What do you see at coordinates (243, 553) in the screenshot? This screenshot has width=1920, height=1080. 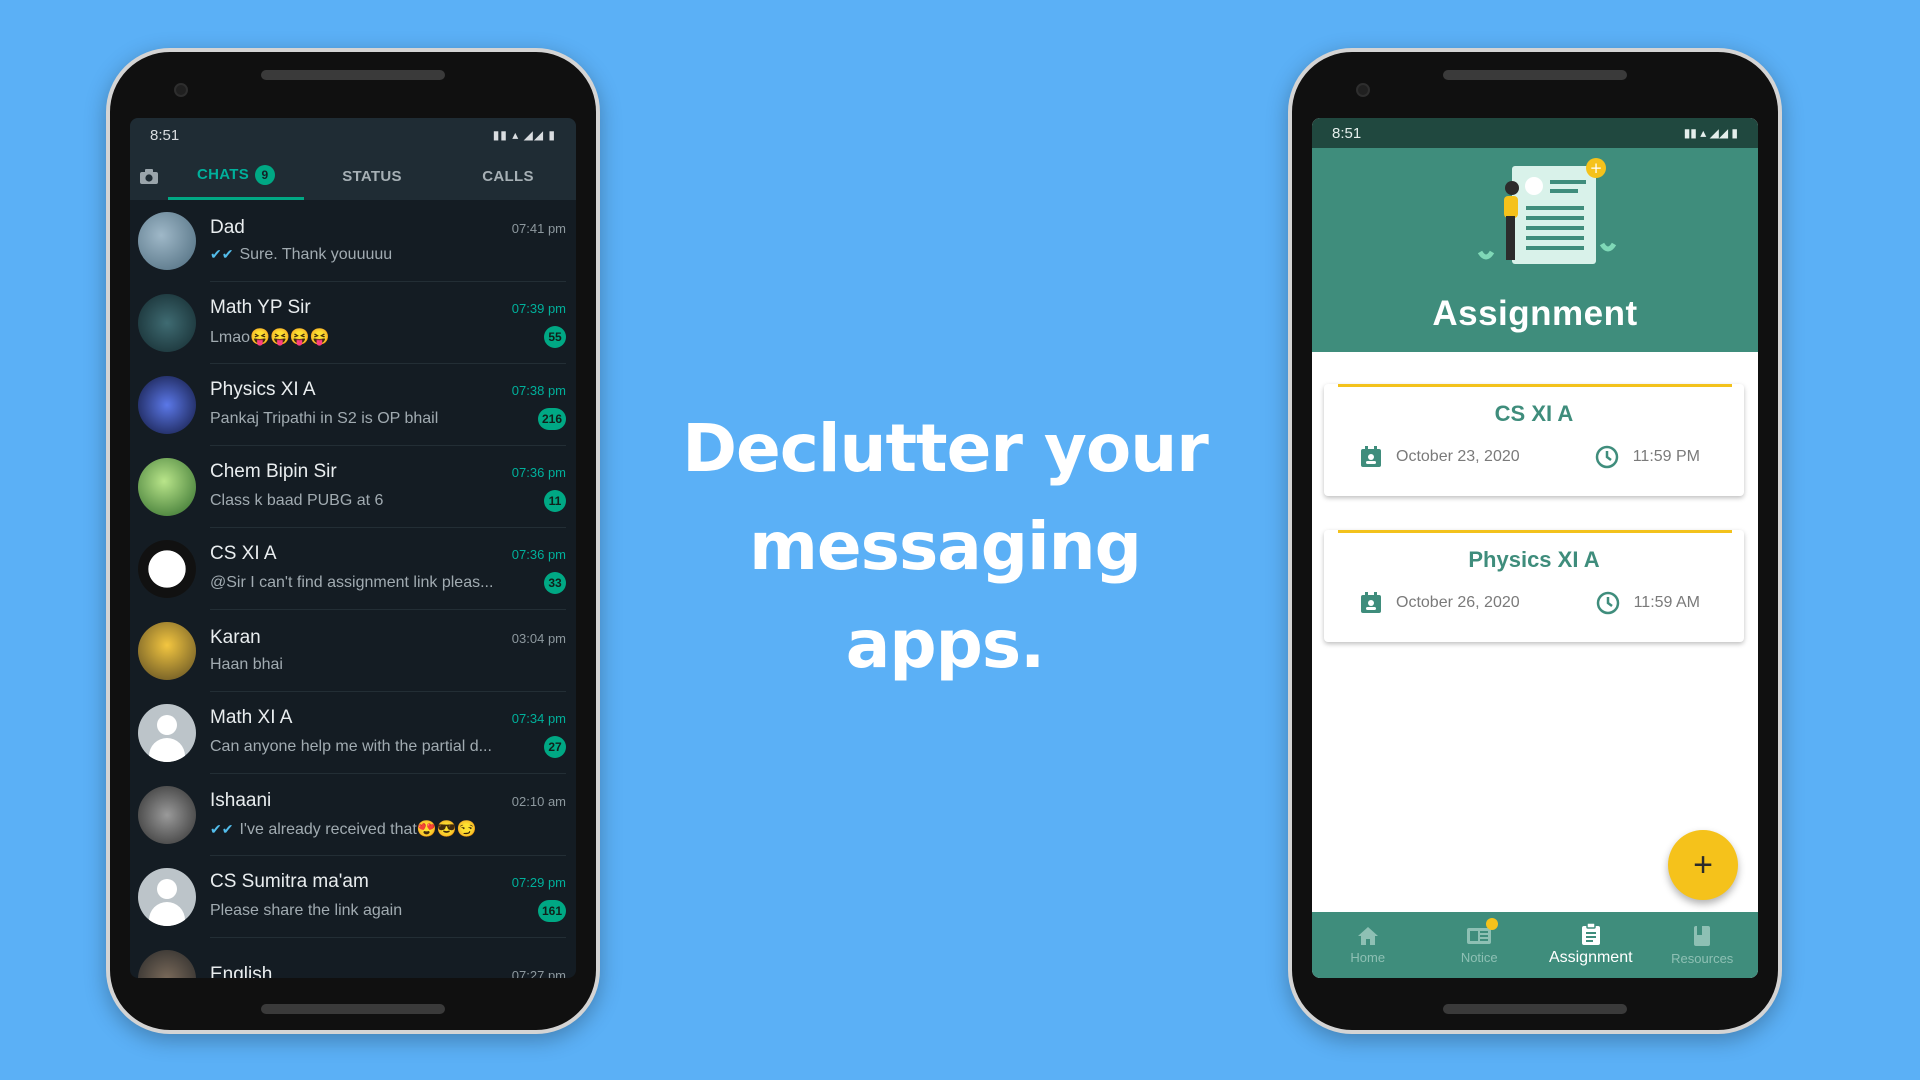 I see `chat-name: CS XI A` at bounding box center [243, 553].